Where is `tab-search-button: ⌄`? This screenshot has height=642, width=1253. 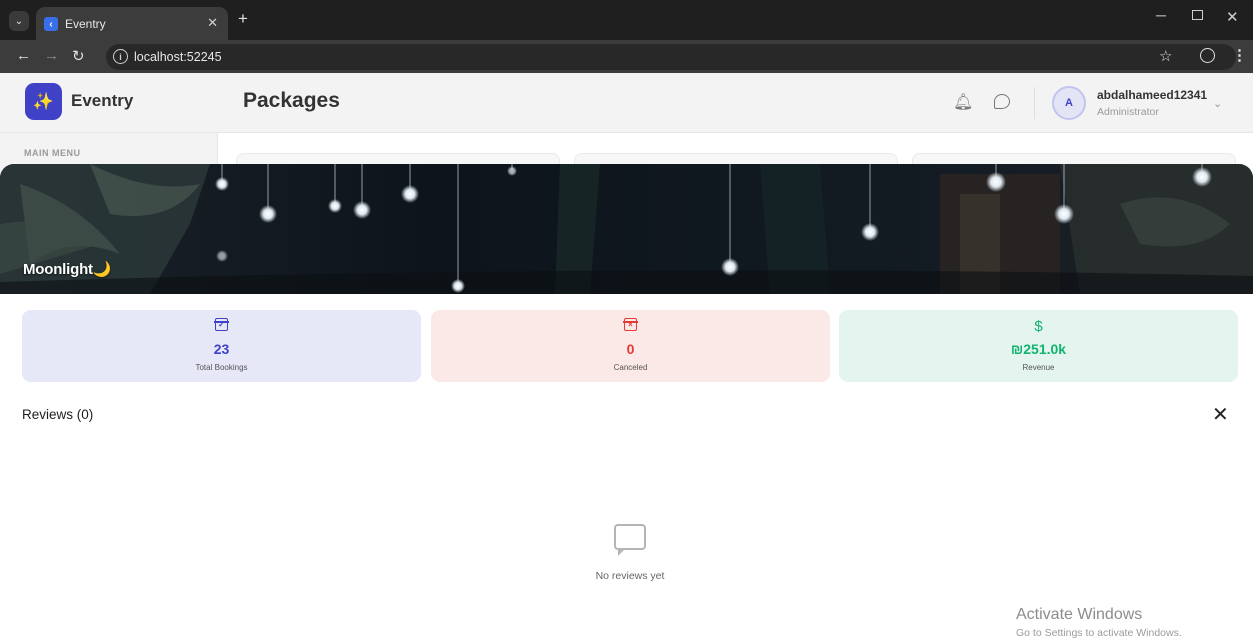 tab-search-button: ⌄ is located at coordinates (19, 21).